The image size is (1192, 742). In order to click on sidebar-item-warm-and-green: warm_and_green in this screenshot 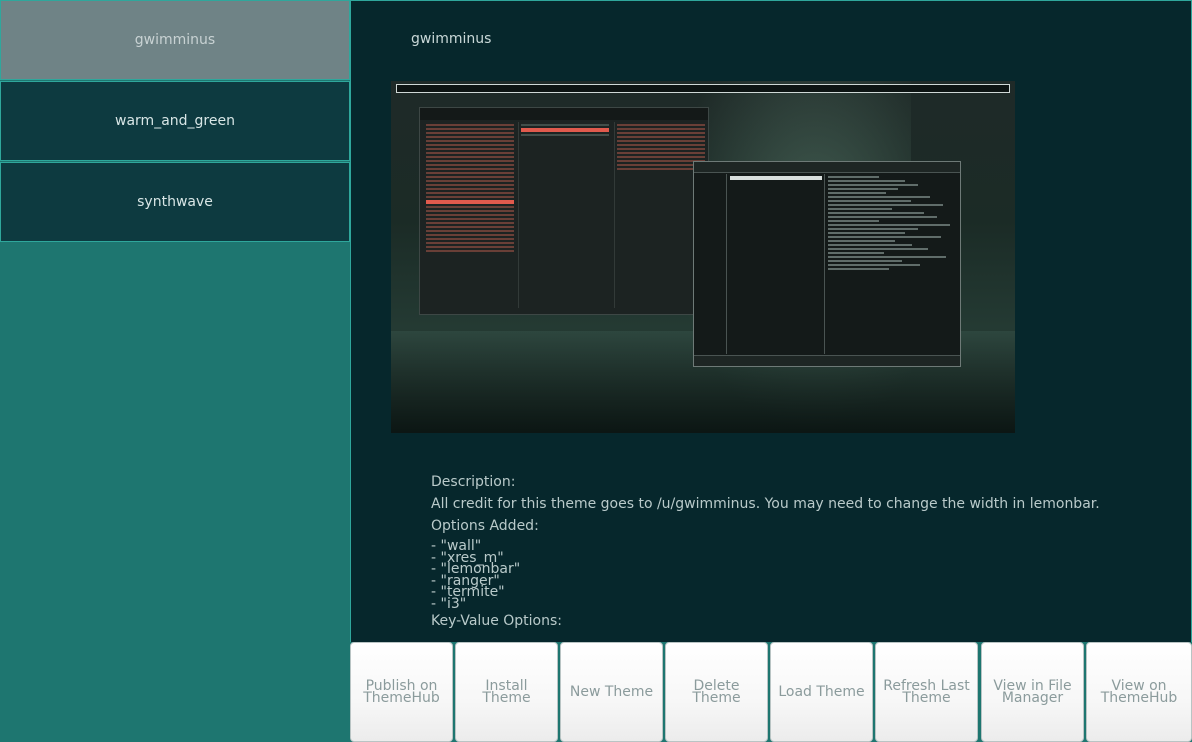, I will do `click(175, 121)`.